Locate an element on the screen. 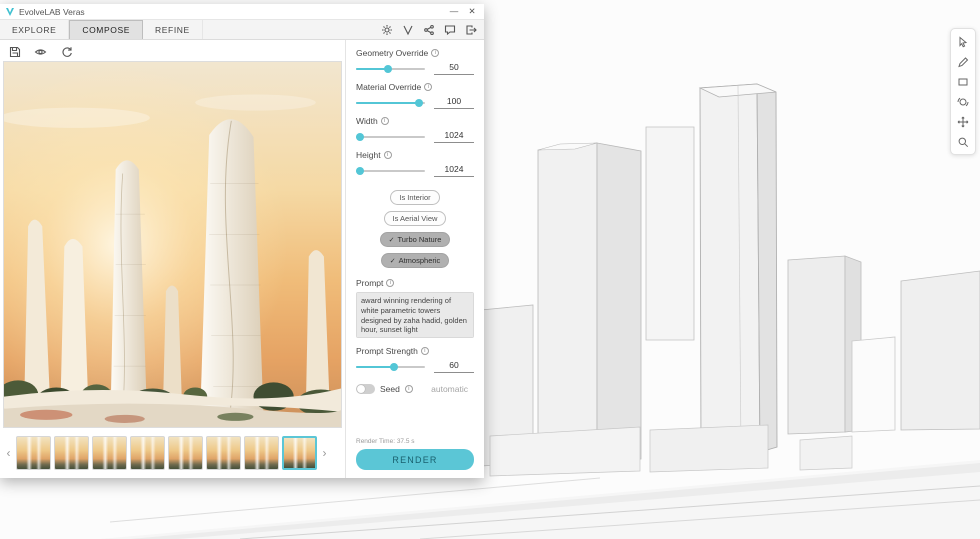 The height and width of the screenshot is (539, 980). chip-turbo-nature: ✓ Turbo Nature is located at coordinates (415, 239).